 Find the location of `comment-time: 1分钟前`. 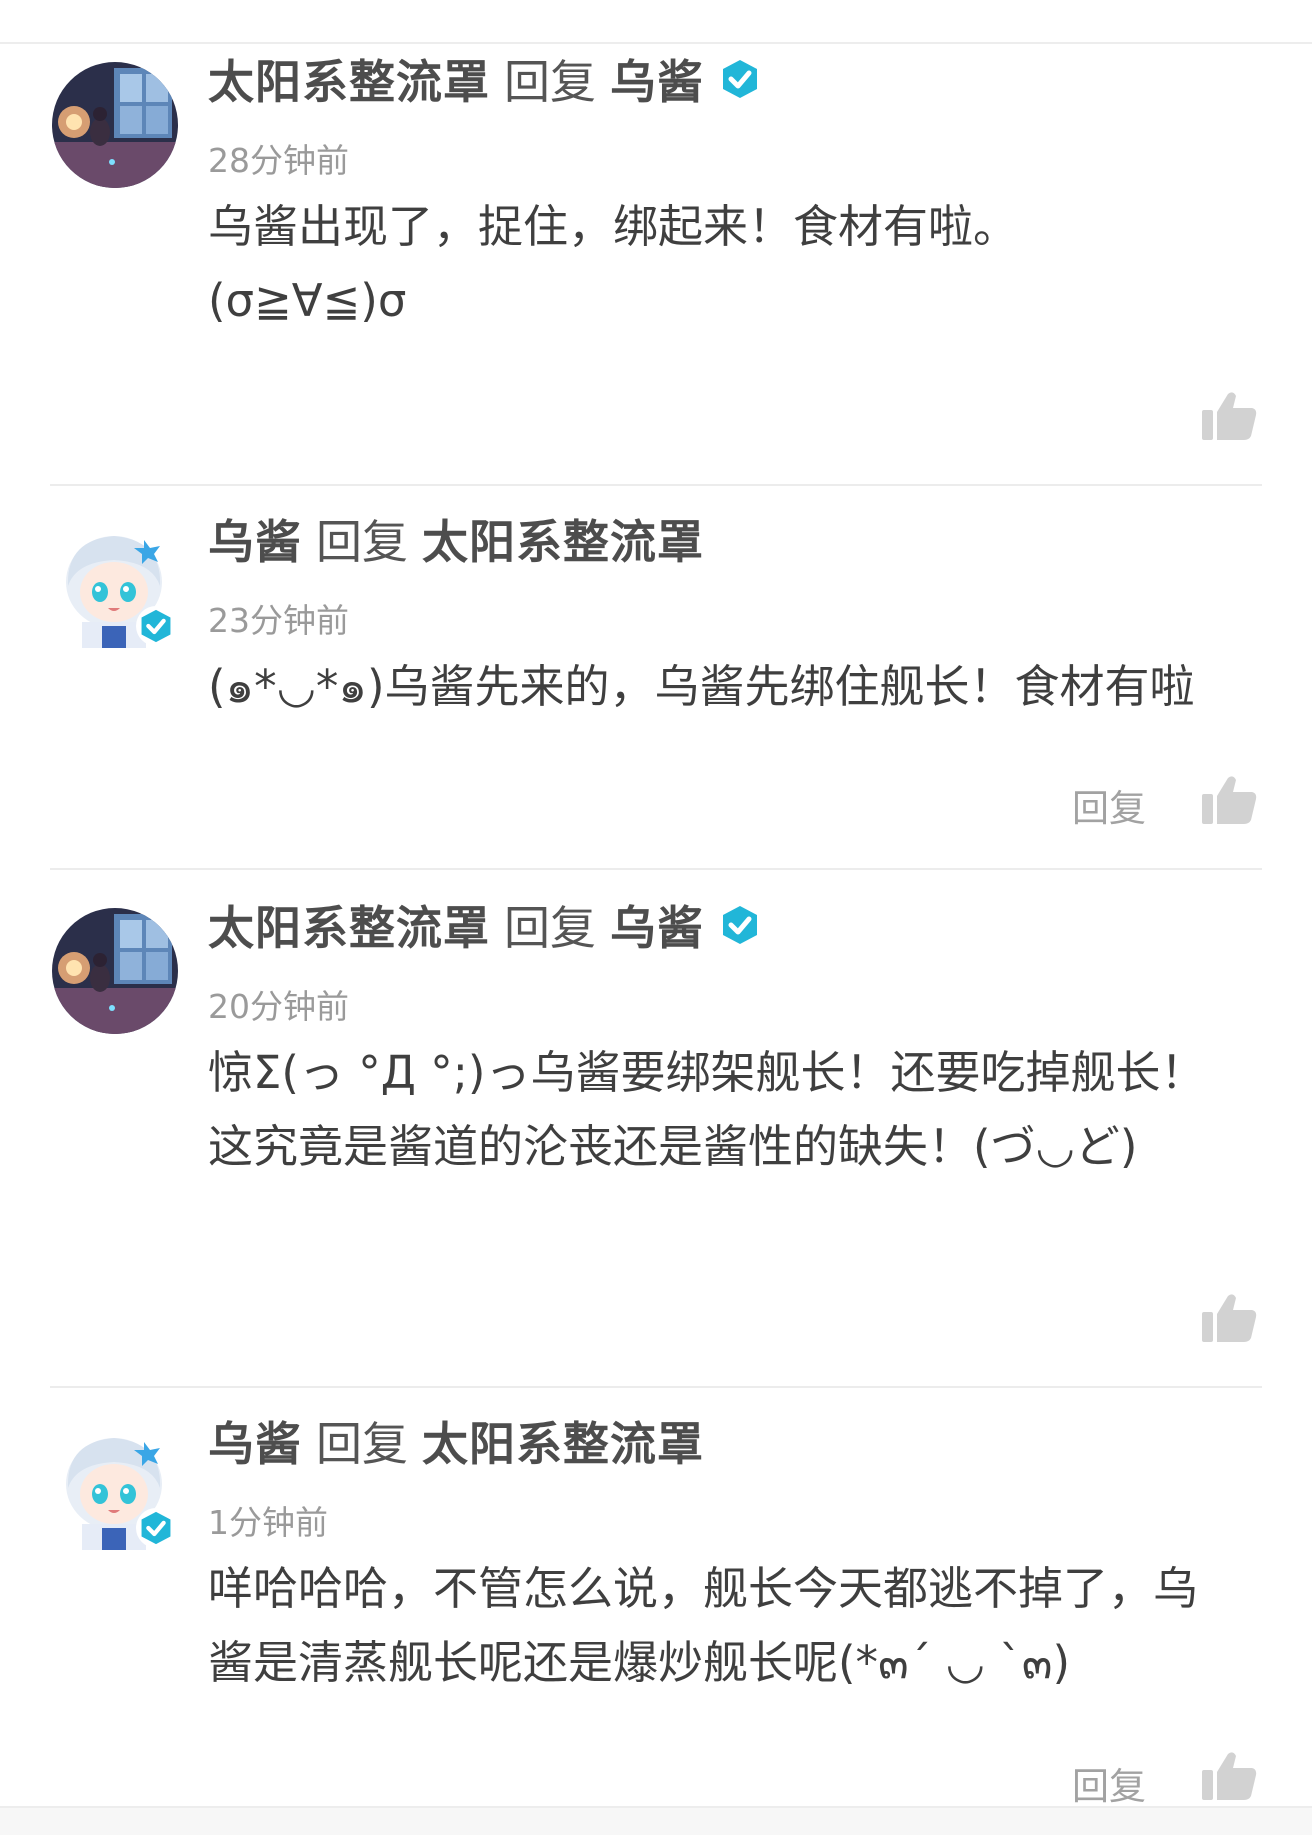

comment-time: 1分钟前 is located at coordinates (268, 1522).